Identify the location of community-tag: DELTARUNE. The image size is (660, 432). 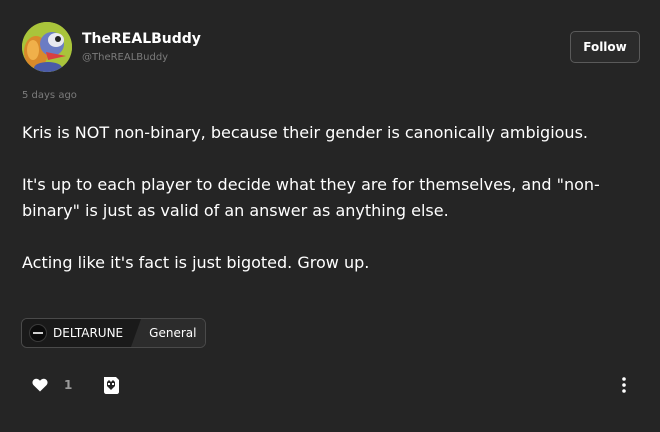
(82, 333).